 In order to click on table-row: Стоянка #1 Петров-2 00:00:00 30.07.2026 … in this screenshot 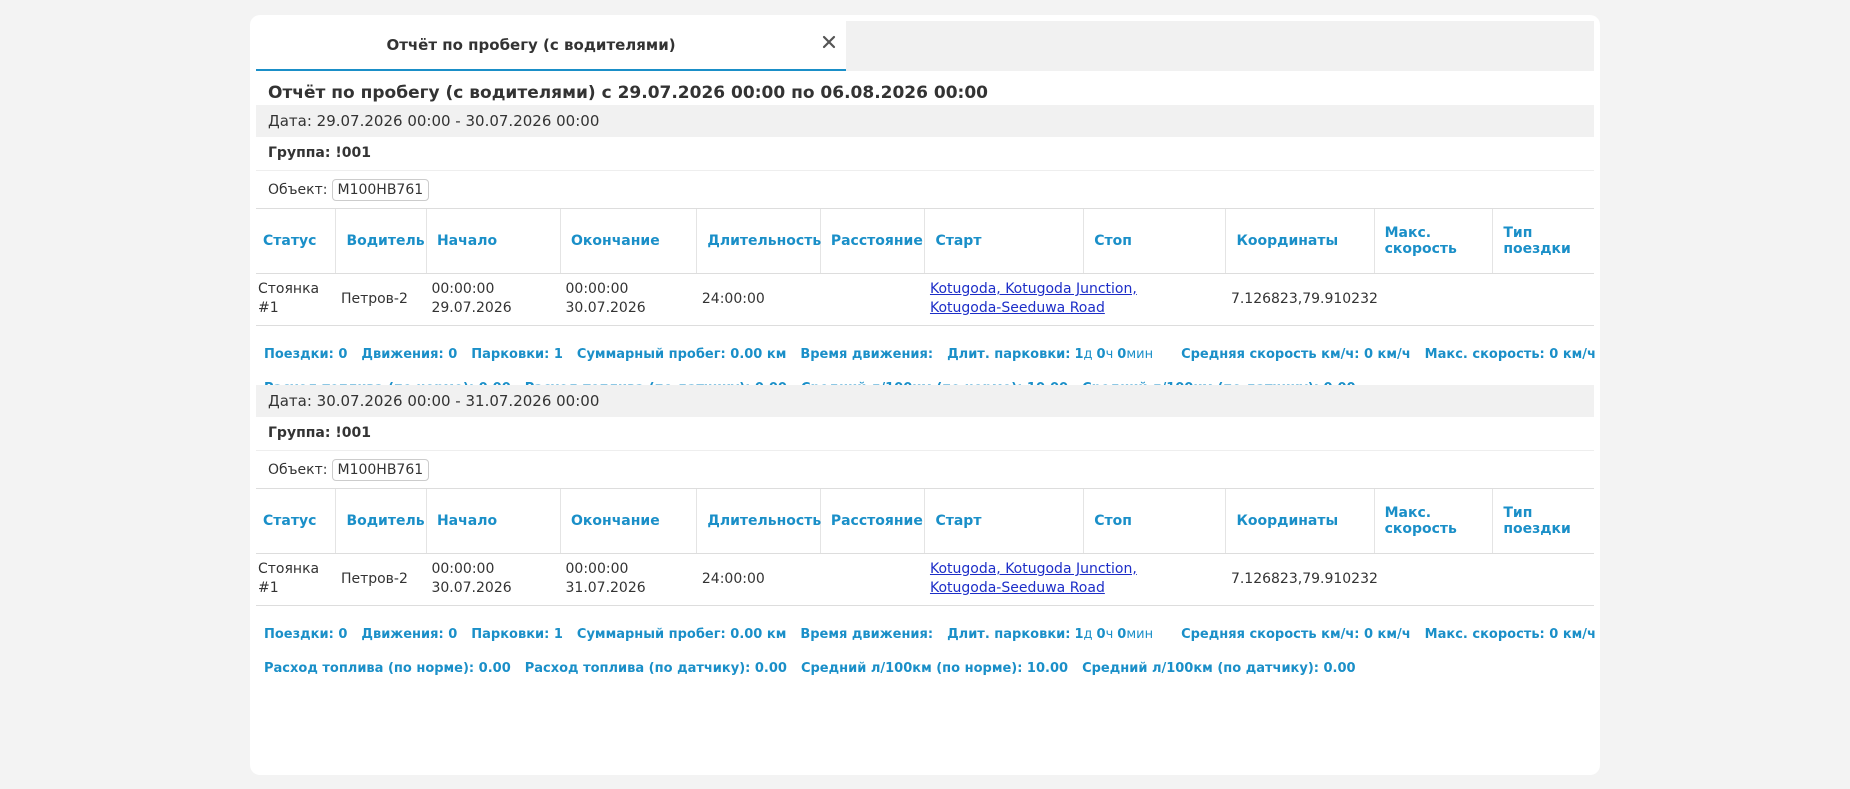, I will do `click(925, 579)`.